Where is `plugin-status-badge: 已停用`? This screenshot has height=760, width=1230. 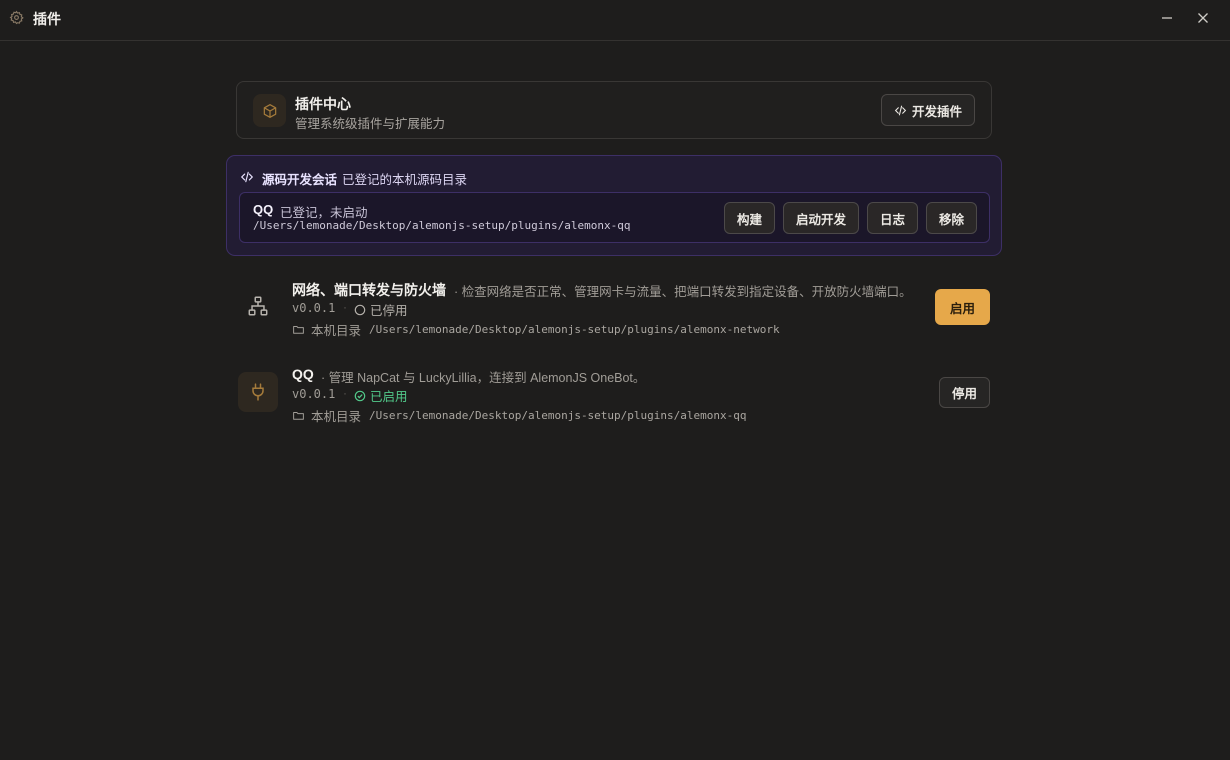 plugin-status-badge: 已停用 is located at coordinates (381, 309).